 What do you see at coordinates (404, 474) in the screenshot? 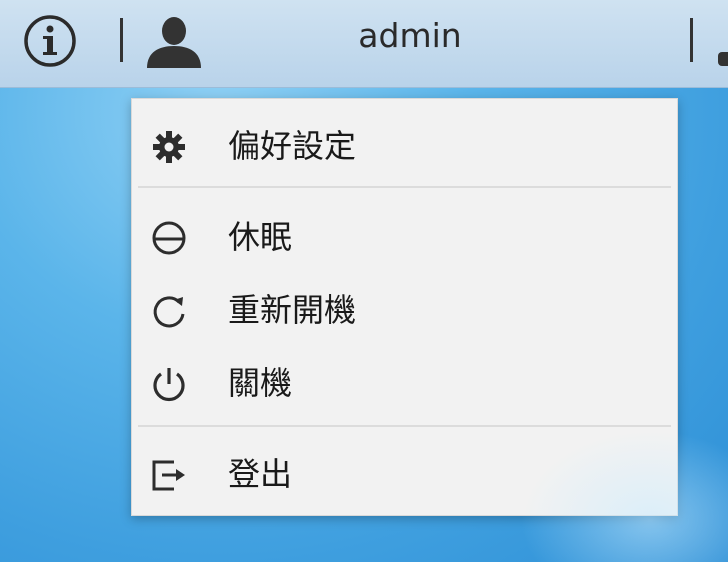
I see `menu-item-logout: 登出` at bounding box center [404, 474].